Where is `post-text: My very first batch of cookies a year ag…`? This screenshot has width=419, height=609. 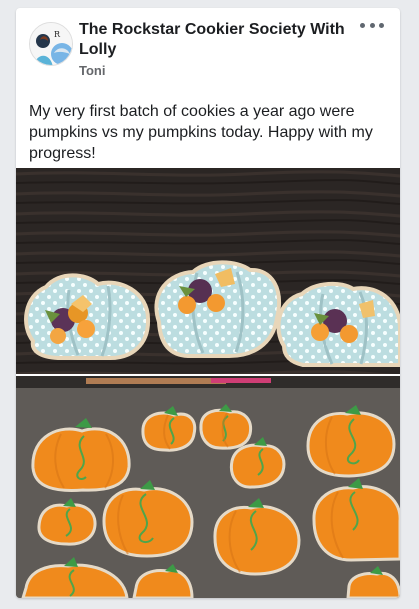
post-text: My very first batch of cookies a year ag… is located at coordinates (201, 132).